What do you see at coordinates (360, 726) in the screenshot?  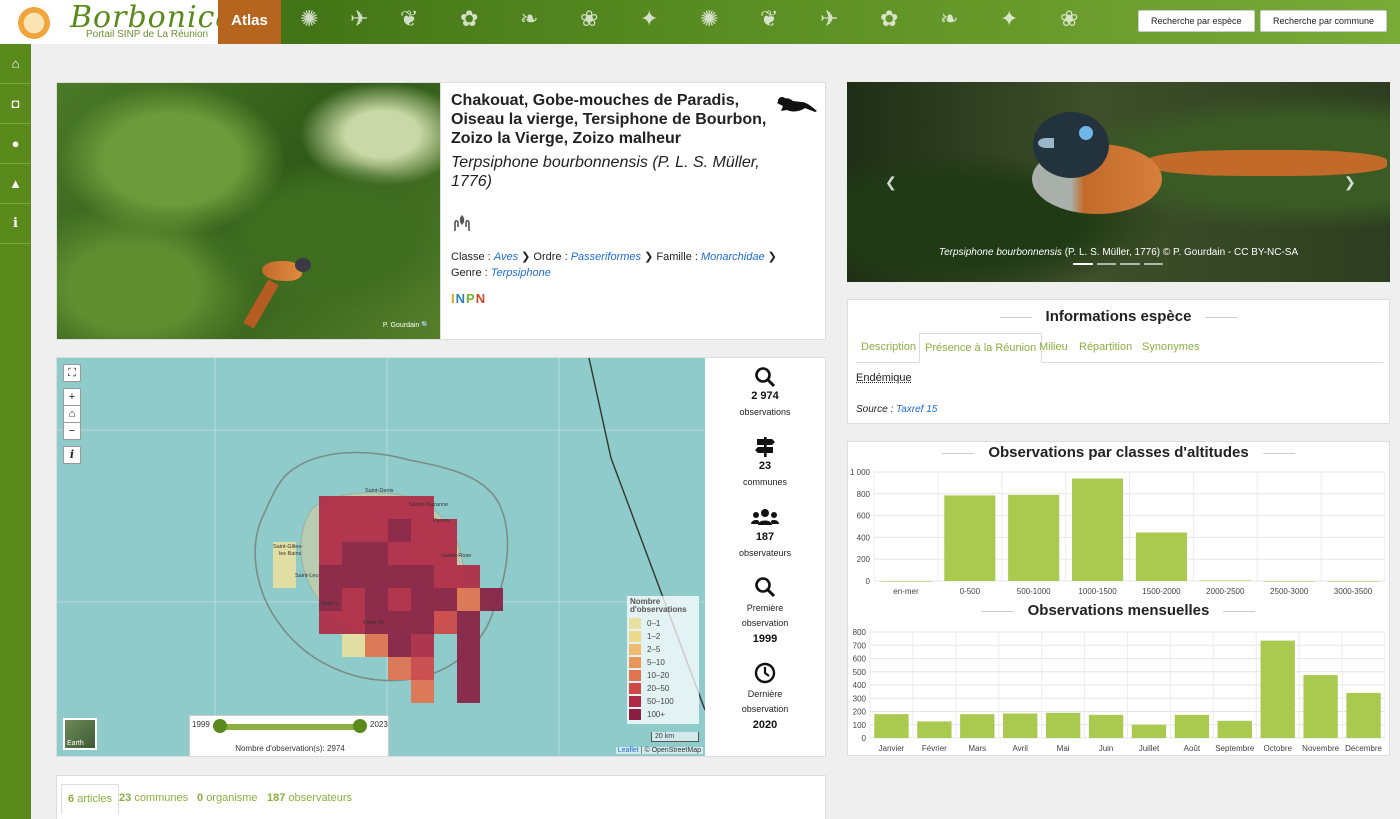 I see `slider-end-handle` at bounding box center [360, 726].